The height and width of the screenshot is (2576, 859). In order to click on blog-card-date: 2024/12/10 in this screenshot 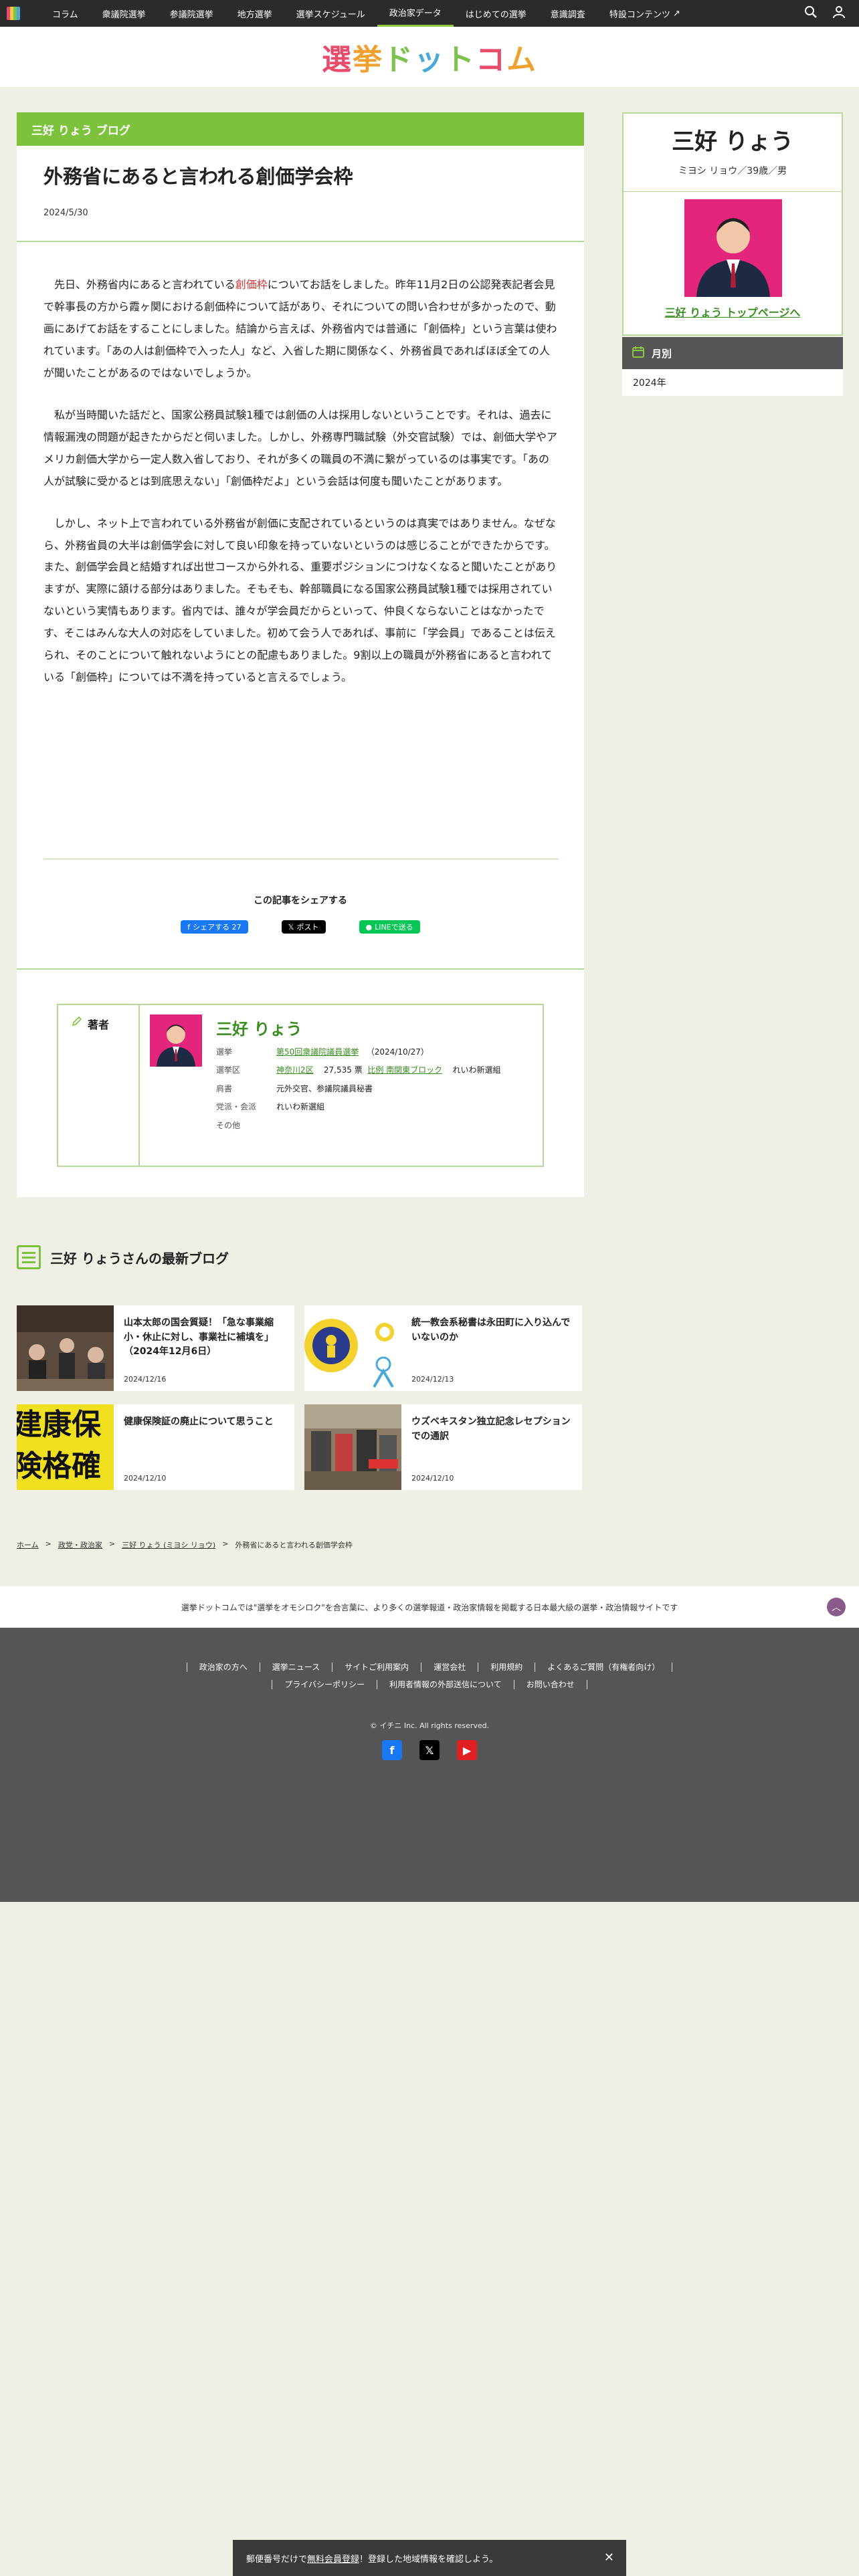, I will do `click(145, 1478)`.